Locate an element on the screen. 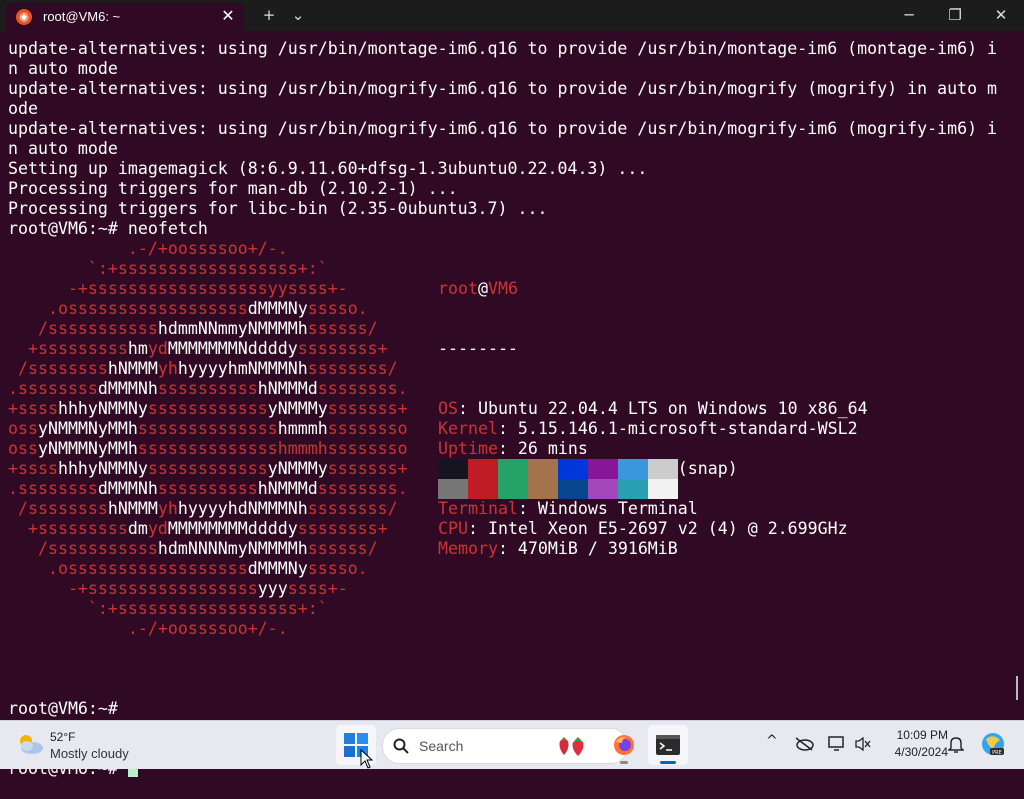 This screenshot has width=1024, height=799. ascii-art-segment: .ossssssssssssssssss is located at coordinates (128, 308).